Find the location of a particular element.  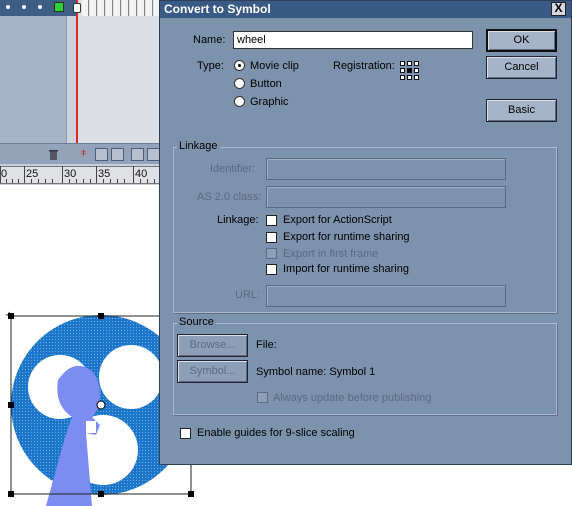

lock-toggle-icon is located at coordinates (24, 7).